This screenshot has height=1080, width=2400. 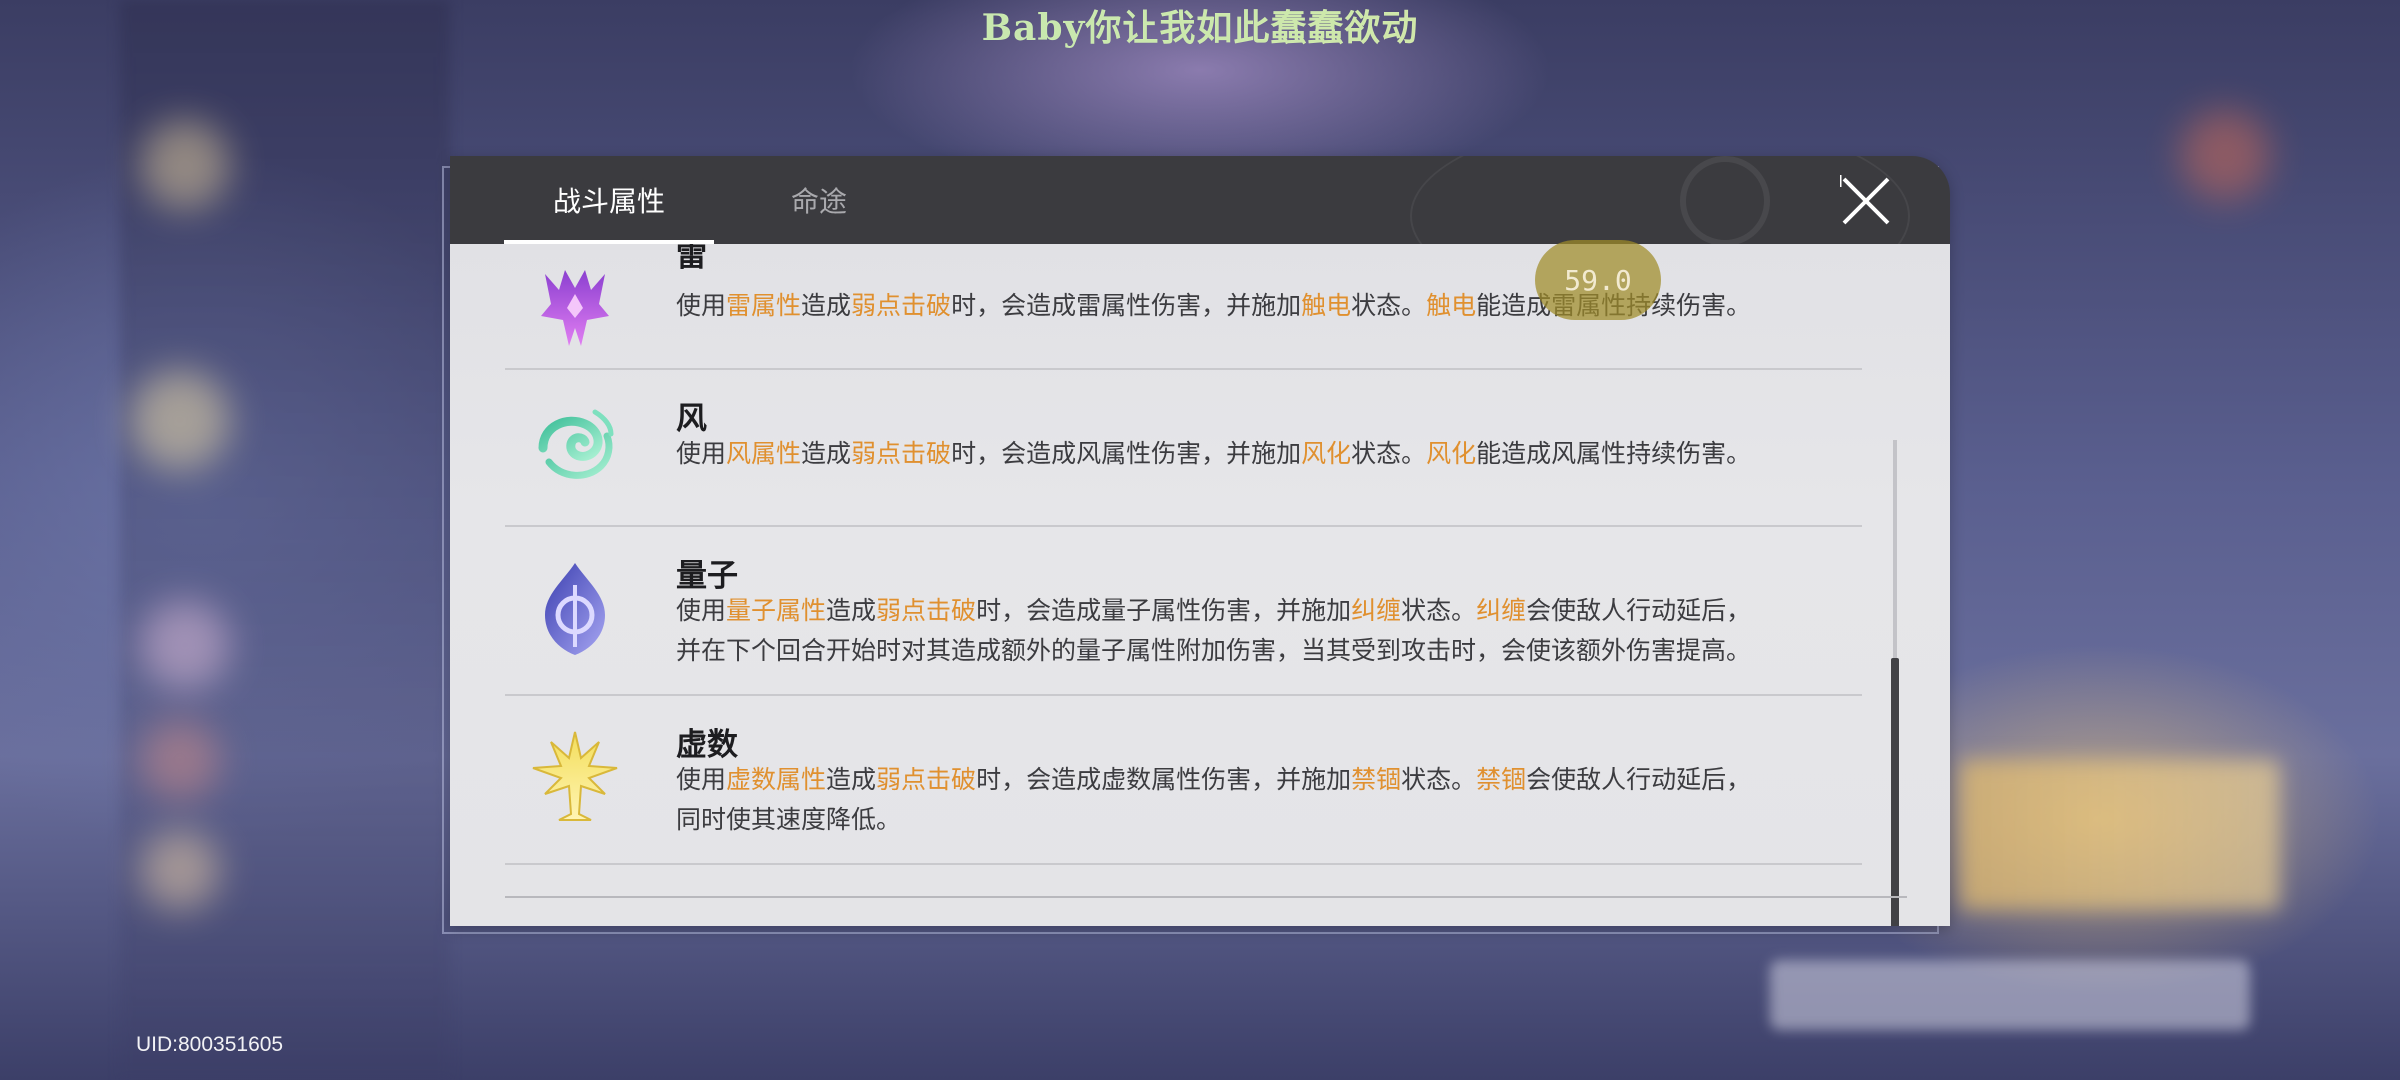 What do you see at coordinates (1614, 453) in the screenshot?
I see `desc-text: 能造成风属性持续伤害。` at bounding box center [1614, 453].